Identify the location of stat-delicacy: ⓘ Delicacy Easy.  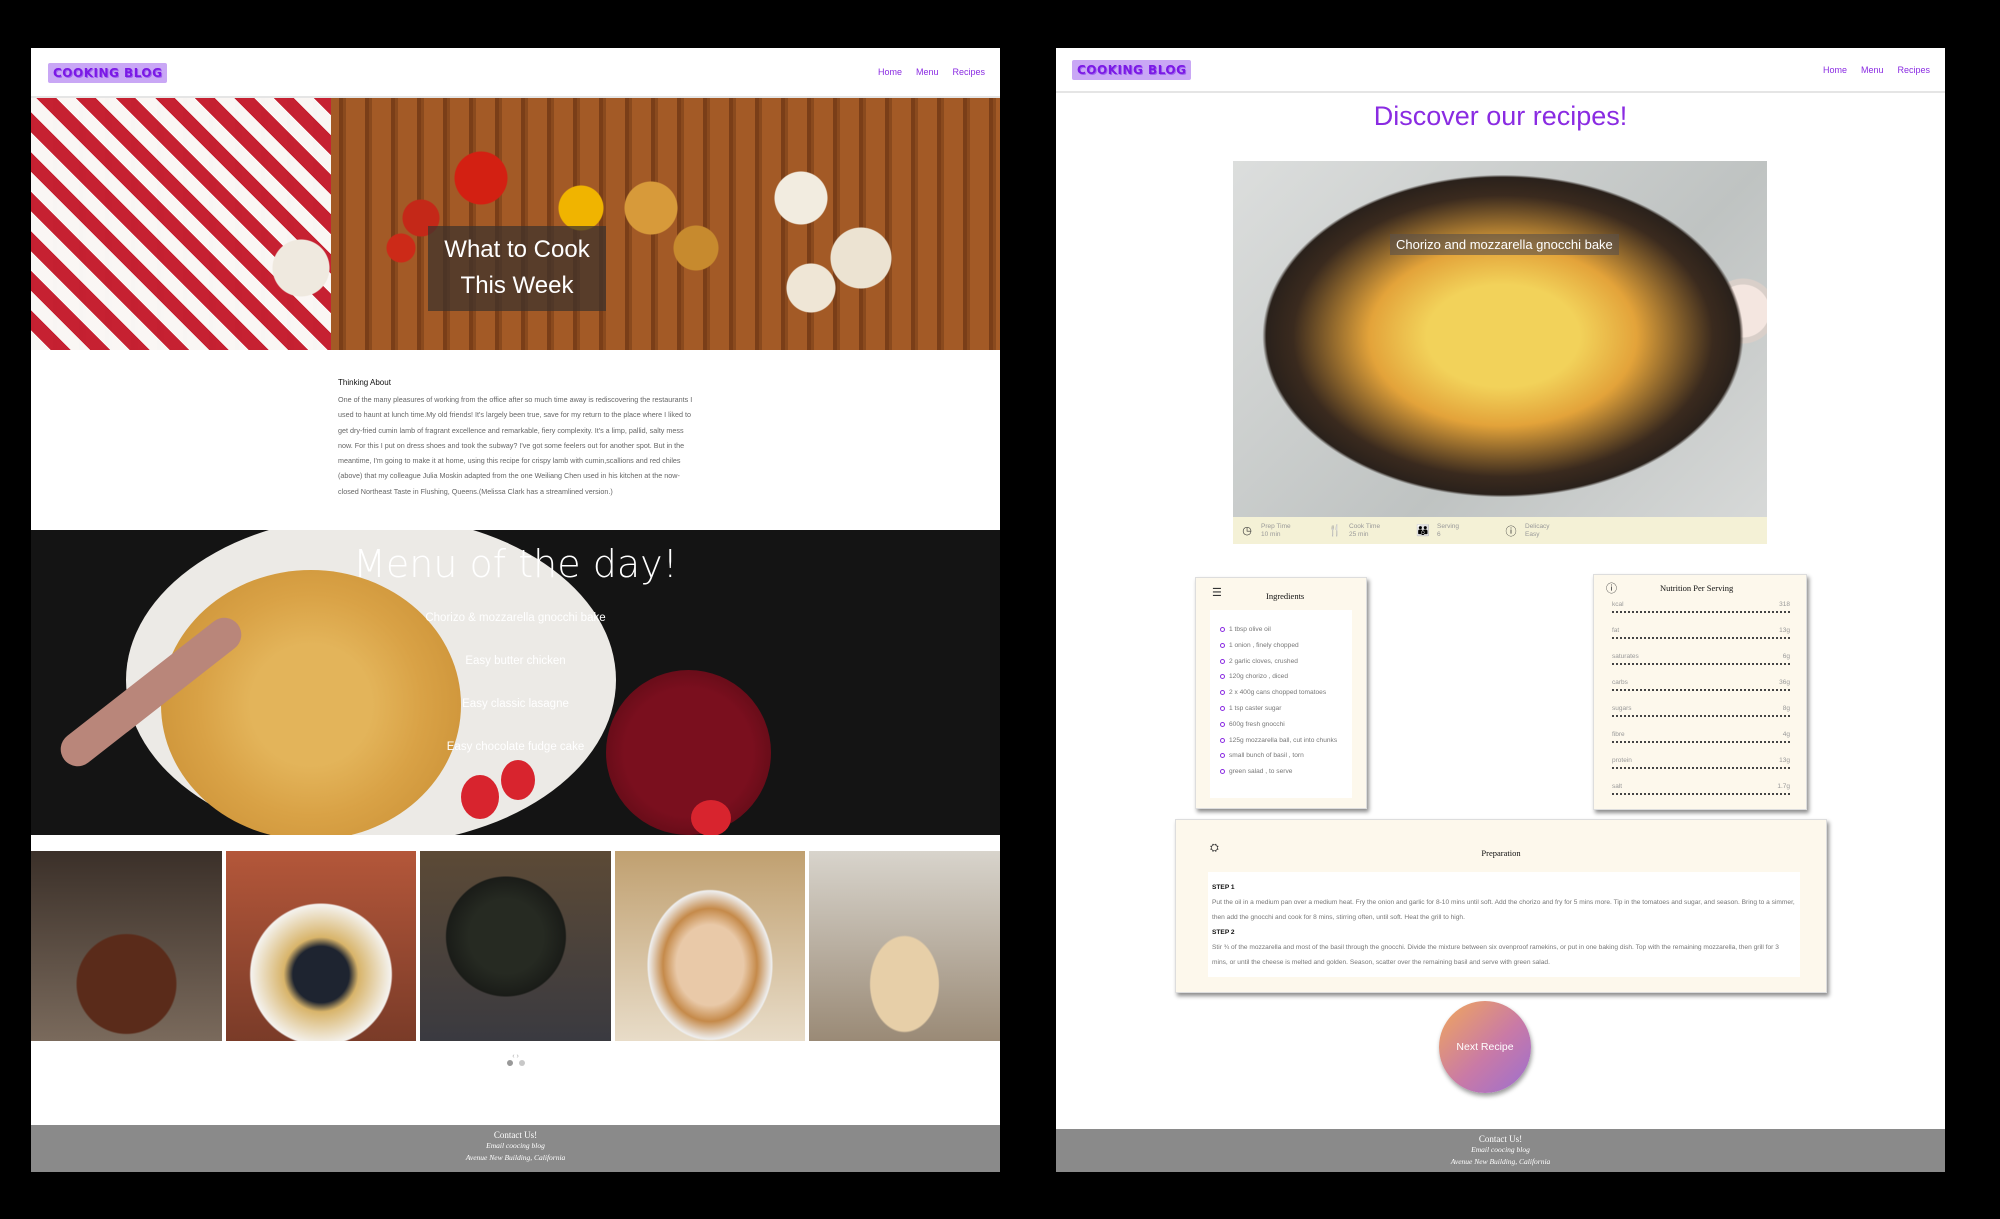
(1541, 531).